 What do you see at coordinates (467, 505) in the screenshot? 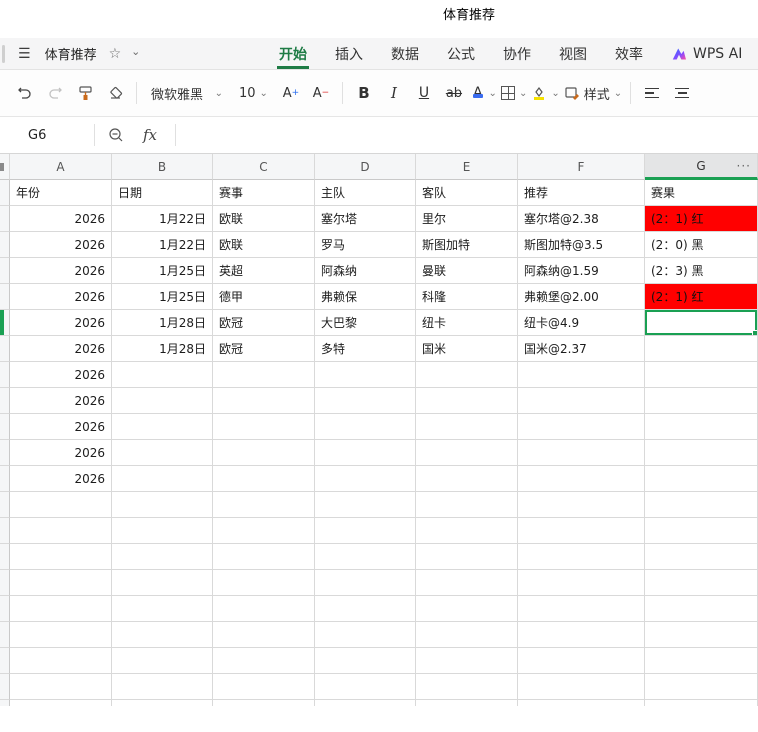
I see `cell-E13` at bounding box center [467, 505].